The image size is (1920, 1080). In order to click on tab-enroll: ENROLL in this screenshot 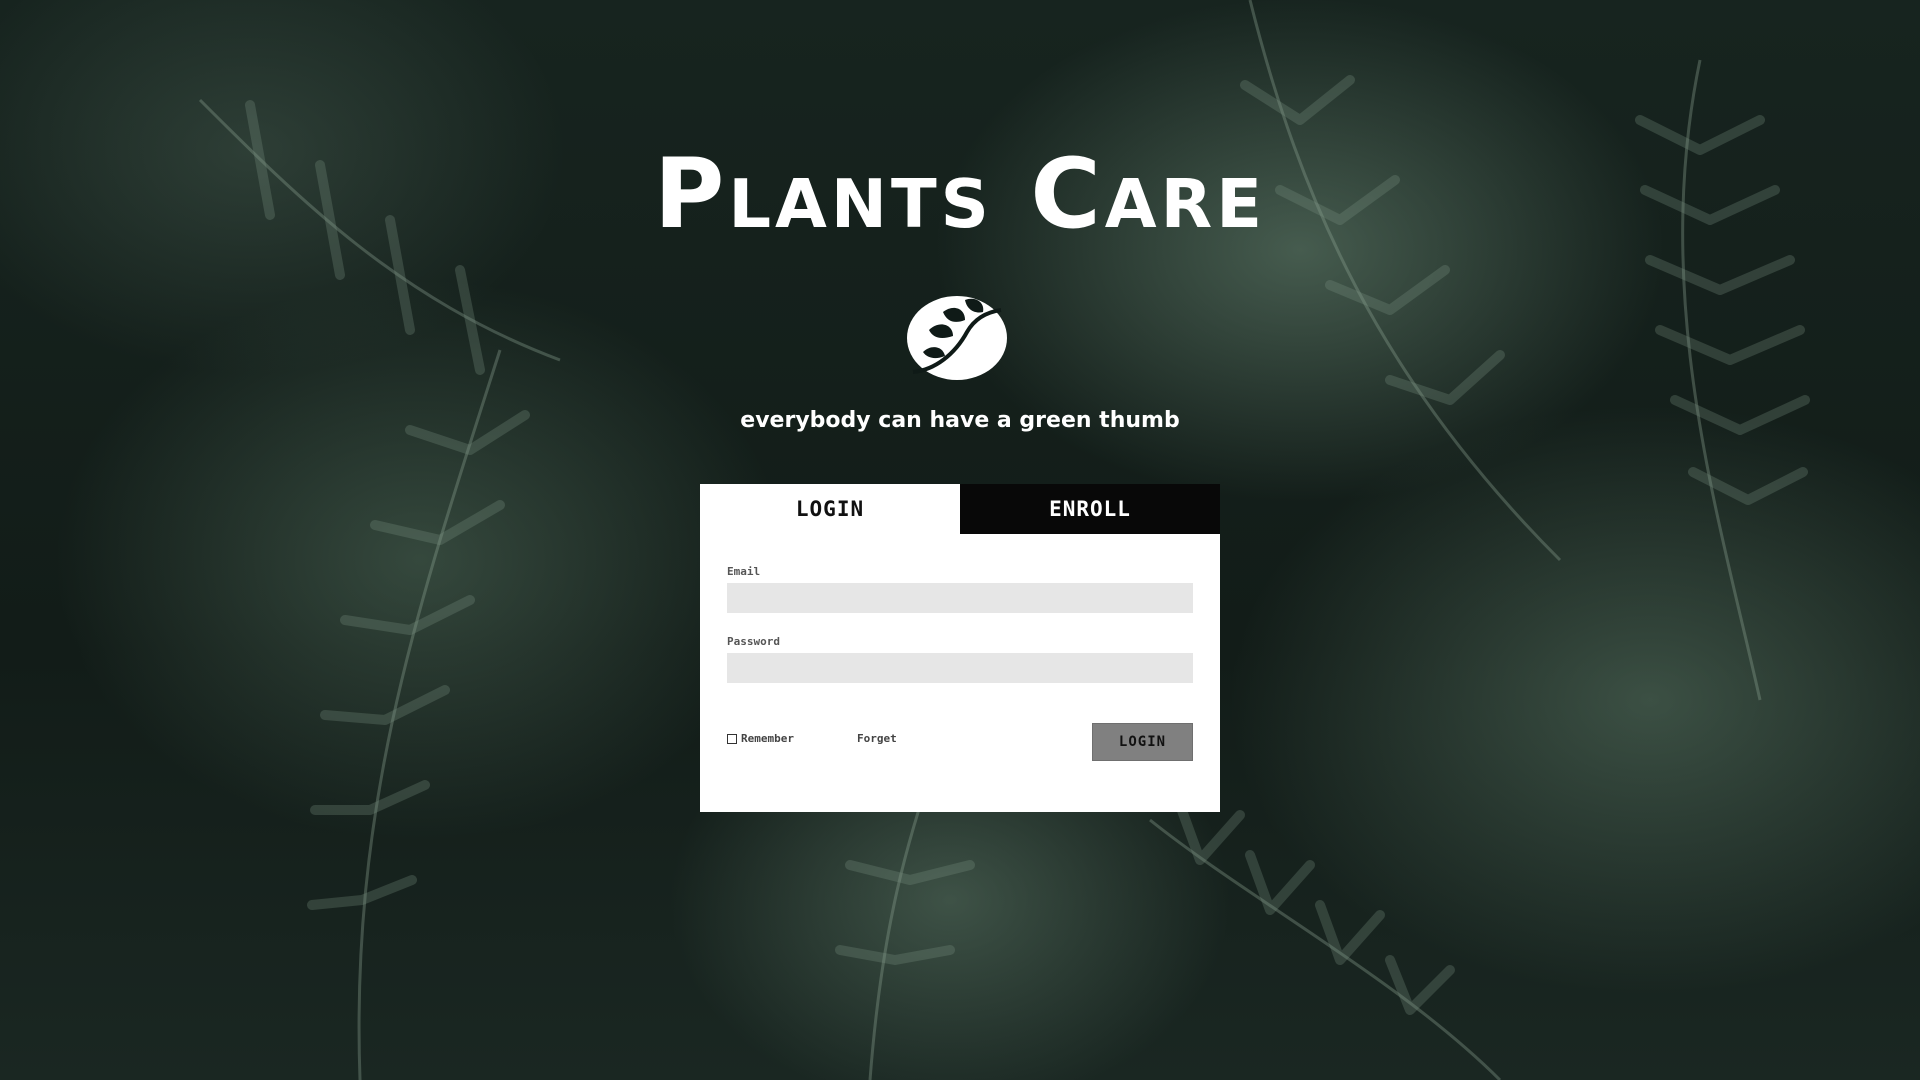, I will do `click(1090, 509)`.